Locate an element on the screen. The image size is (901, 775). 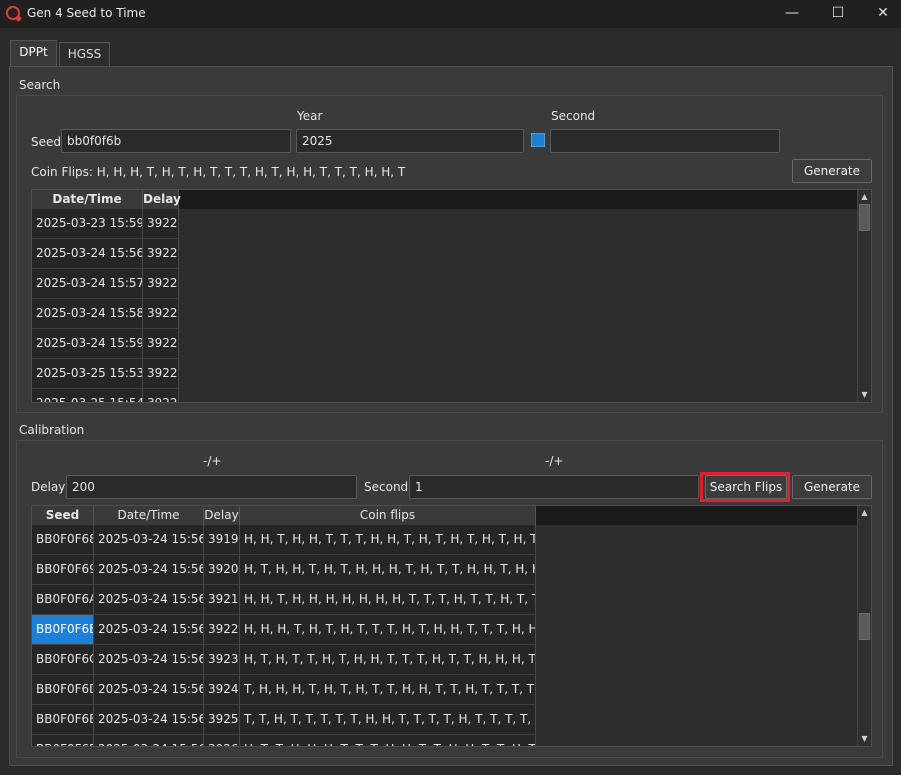
seed-cell: BB0F0F68 is located at coordinates (63, 540).